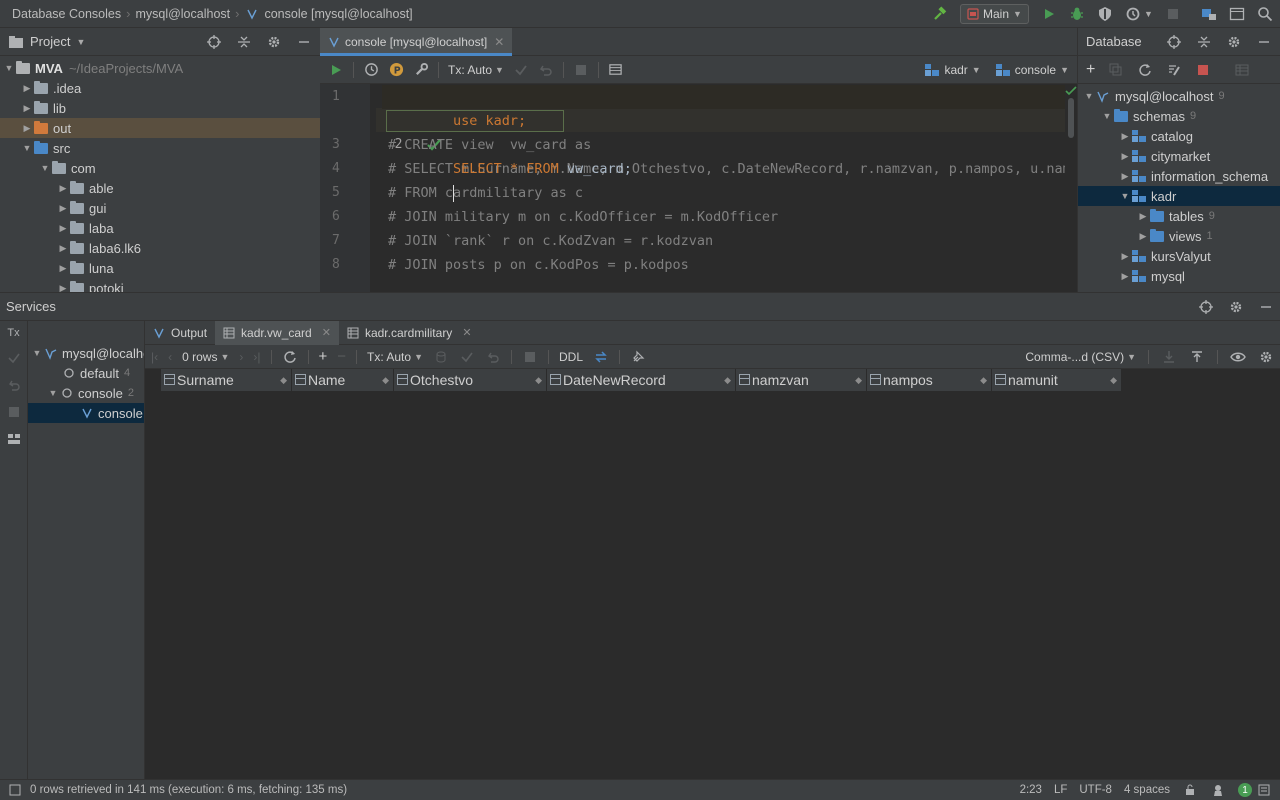  What do you see at coordinates (86, 393) in the screenshot?
I see `tree-item-session-console: ▼ console 2` at bounding box center [86, 393].